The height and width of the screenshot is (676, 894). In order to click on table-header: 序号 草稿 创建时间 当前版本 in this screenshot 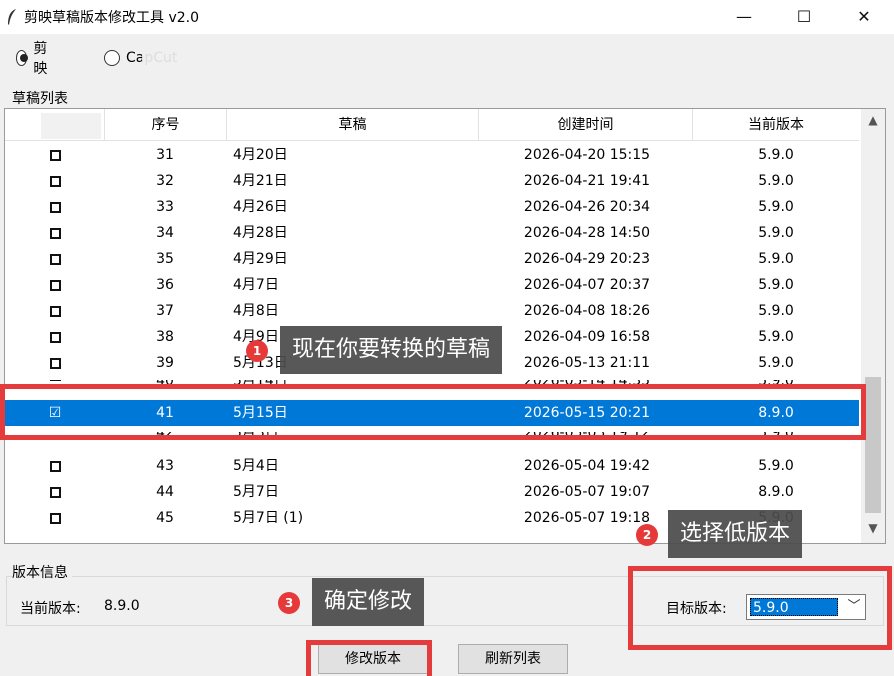, I will do `click(432, 125)`.